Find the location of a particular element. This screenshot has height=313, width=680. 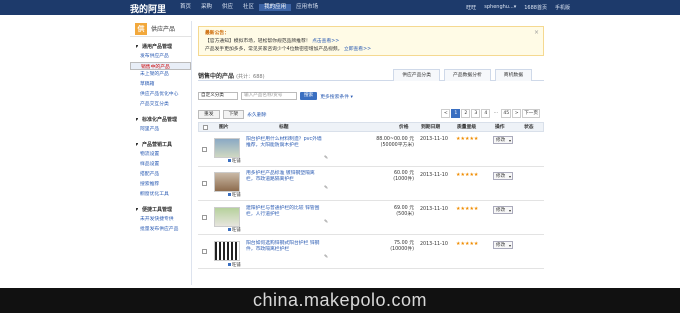

sidebar-item: 未开发快捷专供 is located at coordinates (160, 220).